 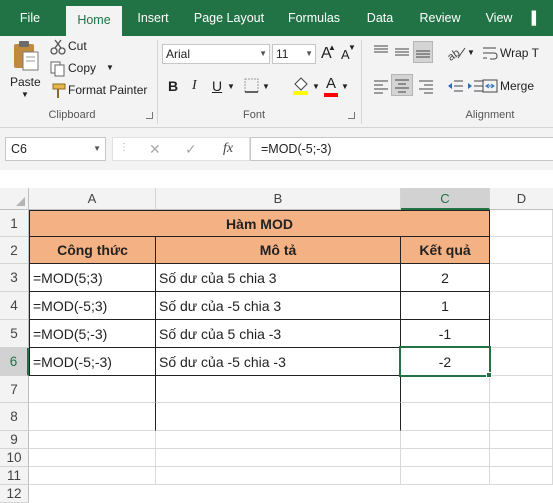 What do you see at coordinates (228, 149) in the screenshot?
I see `insert-function-icon: fx` at bounding box center [228, 149].